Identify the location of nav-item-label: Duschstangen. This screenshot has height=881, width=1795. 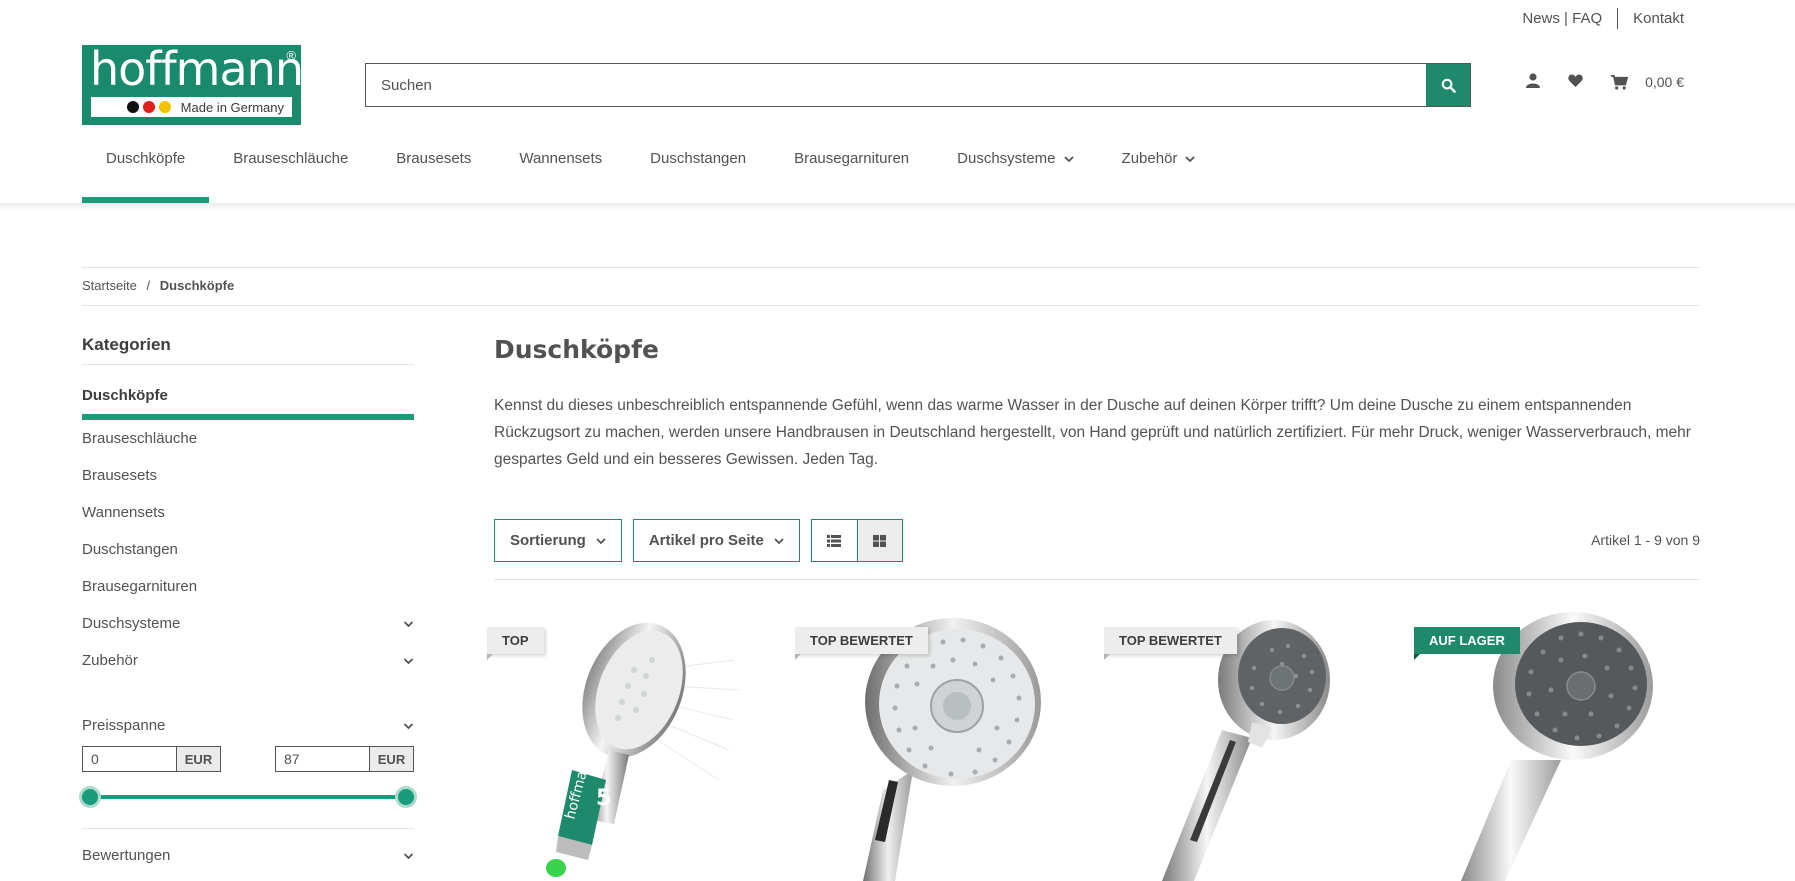
(698, 158).